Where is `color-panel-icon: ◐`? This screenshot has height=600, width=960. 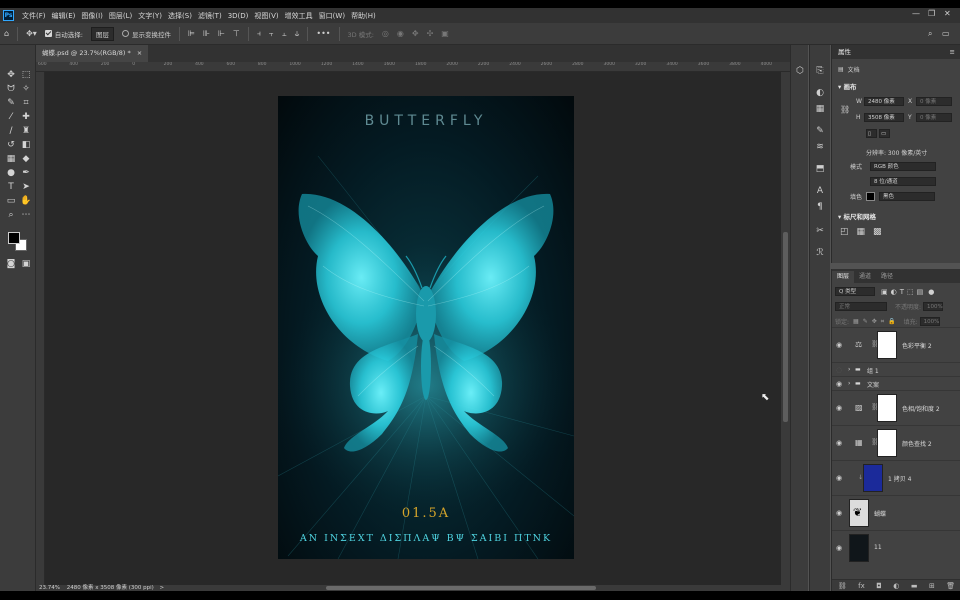
color-panel-icon: ◐ is located at coordinates (820, 93).